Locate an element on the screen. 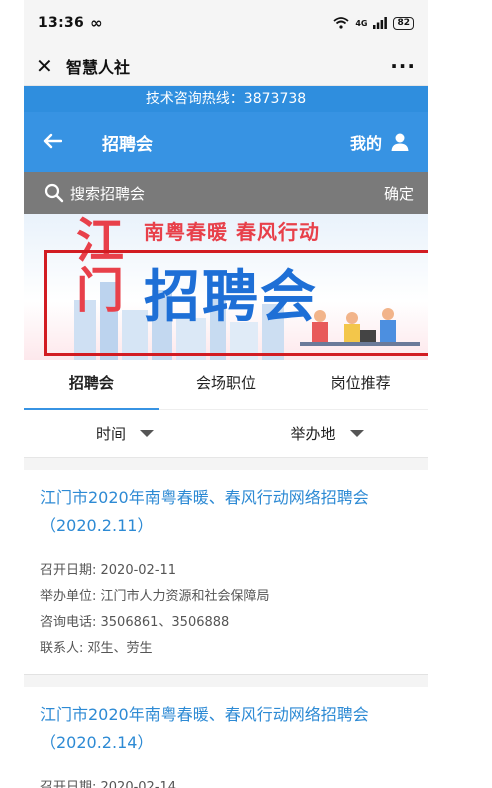 This screenshot has width=492, height=788. job-fair-date: 召开日期: 2020-02-11 is located at coordinates (108, 570).